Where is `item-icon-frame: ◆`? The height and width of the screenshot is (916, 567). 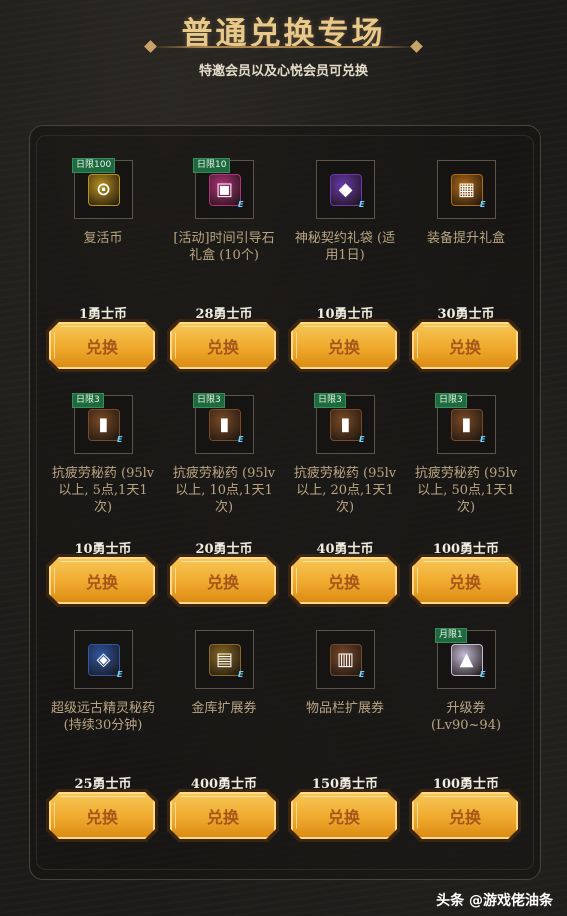 item-icon-frame: ◆ is located at coordinates (345, 189).